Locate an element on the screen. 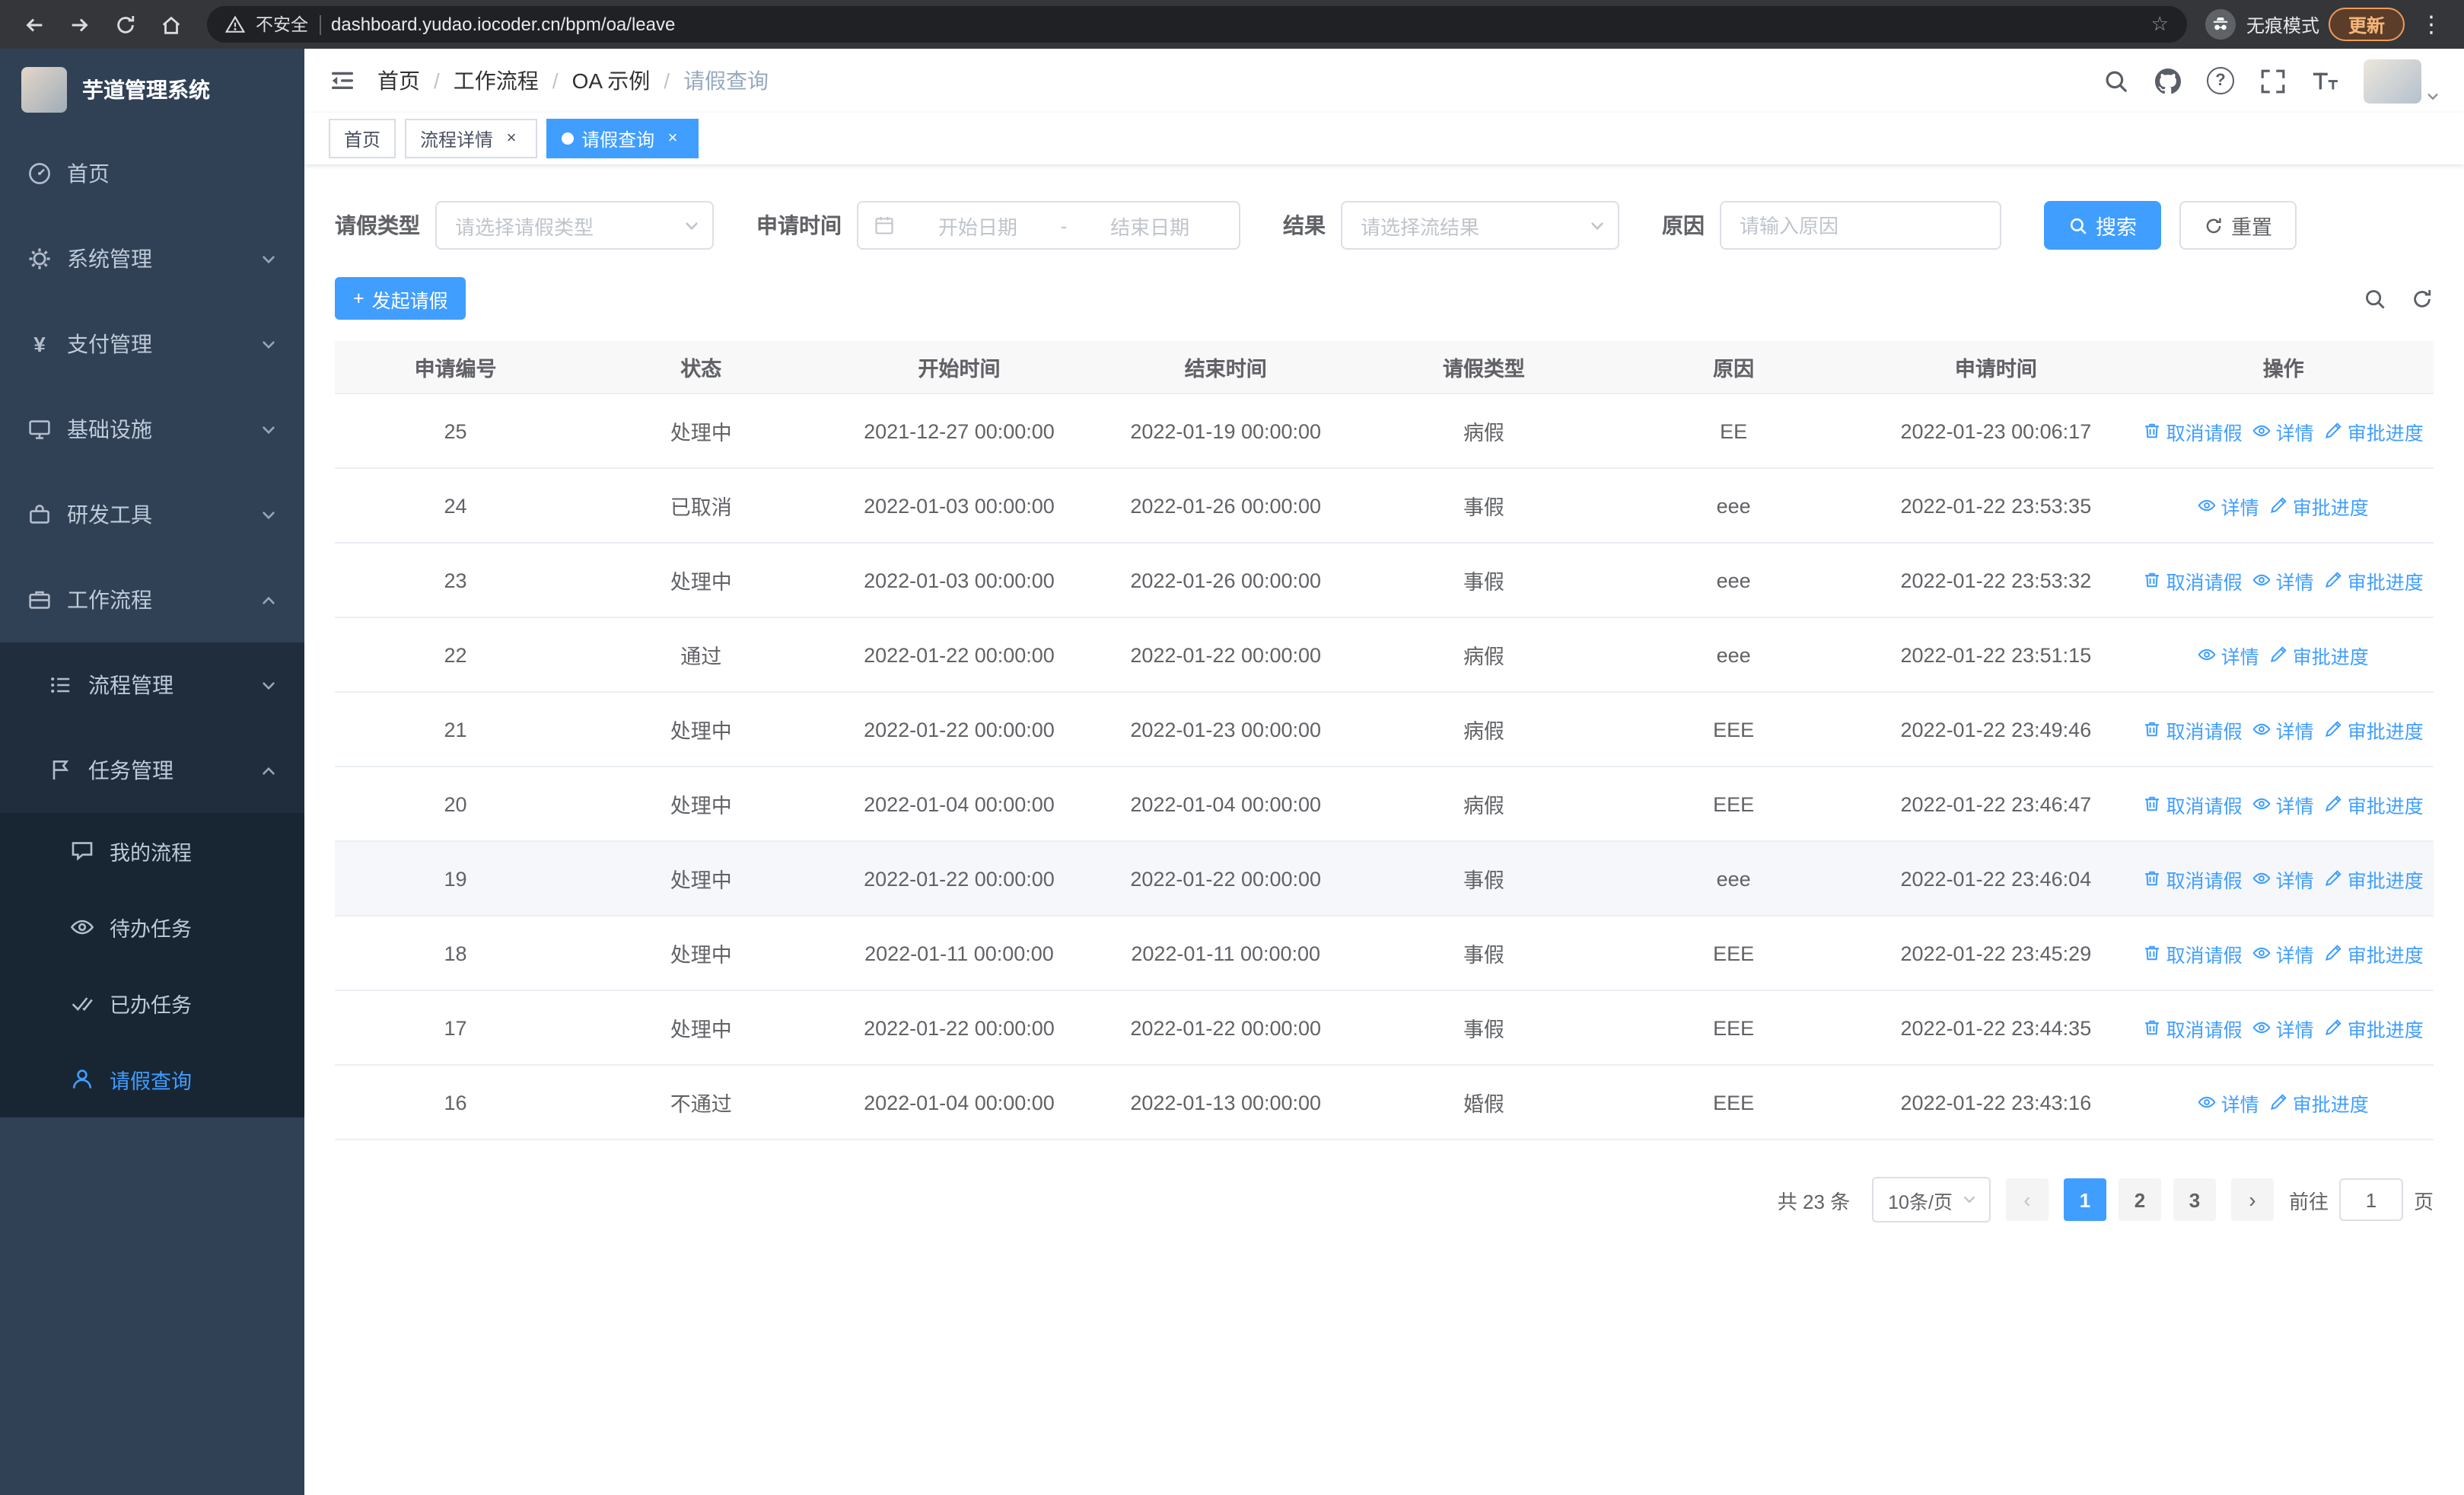  sidebar-item-home: 首页 is located at coordinates (152, 174).